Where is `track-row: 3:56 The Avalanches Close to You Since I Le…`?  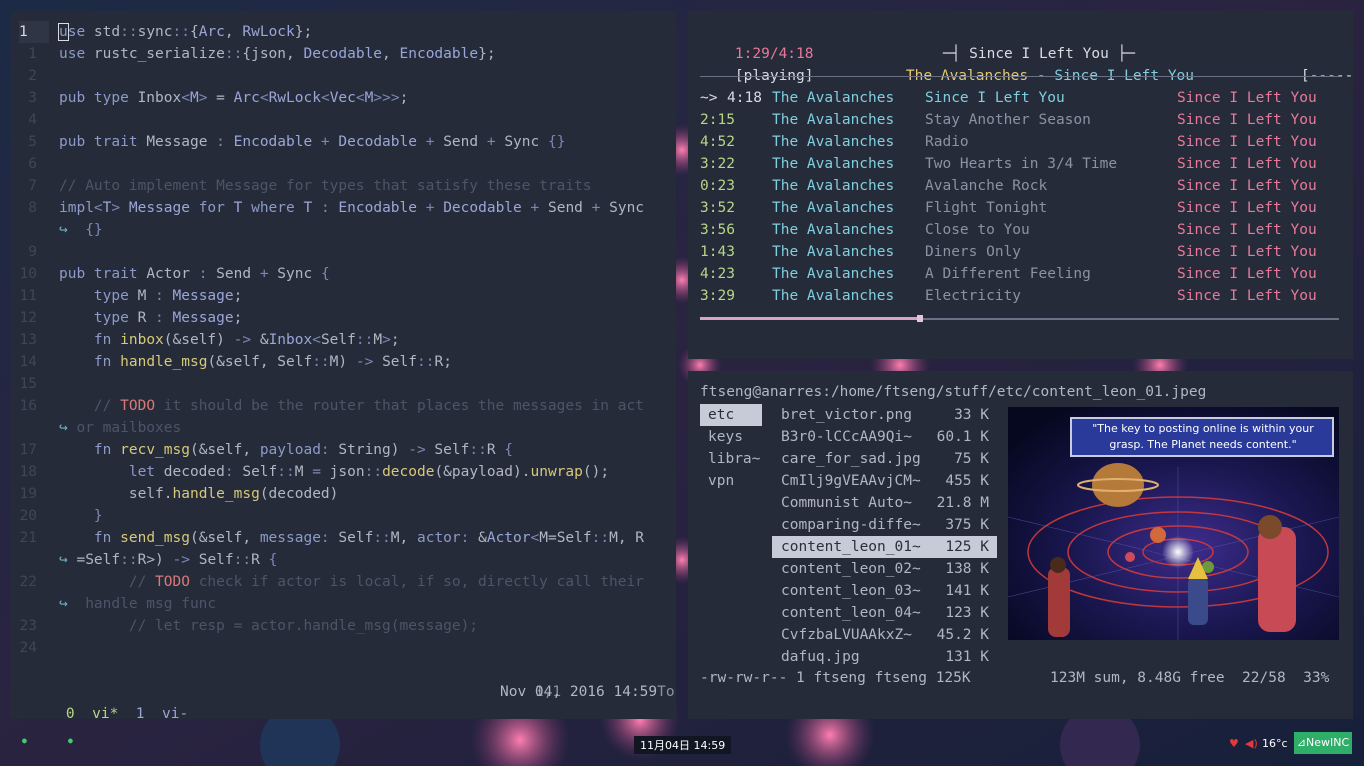
track-row: 3:56 The Avalanches Close to You Since I Le… is located at coordinates (1020, 230).